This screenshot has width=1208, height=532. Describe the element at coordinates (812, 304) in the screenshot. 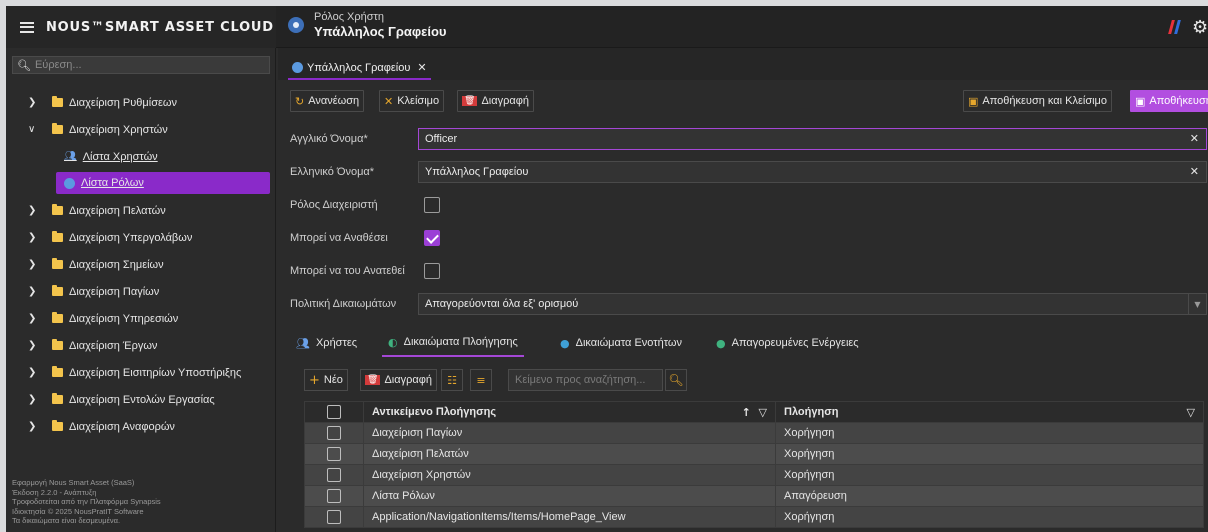

I see `policy-select: Απαγορεύονται όλα εξ' ορισμού ▼` at that location.